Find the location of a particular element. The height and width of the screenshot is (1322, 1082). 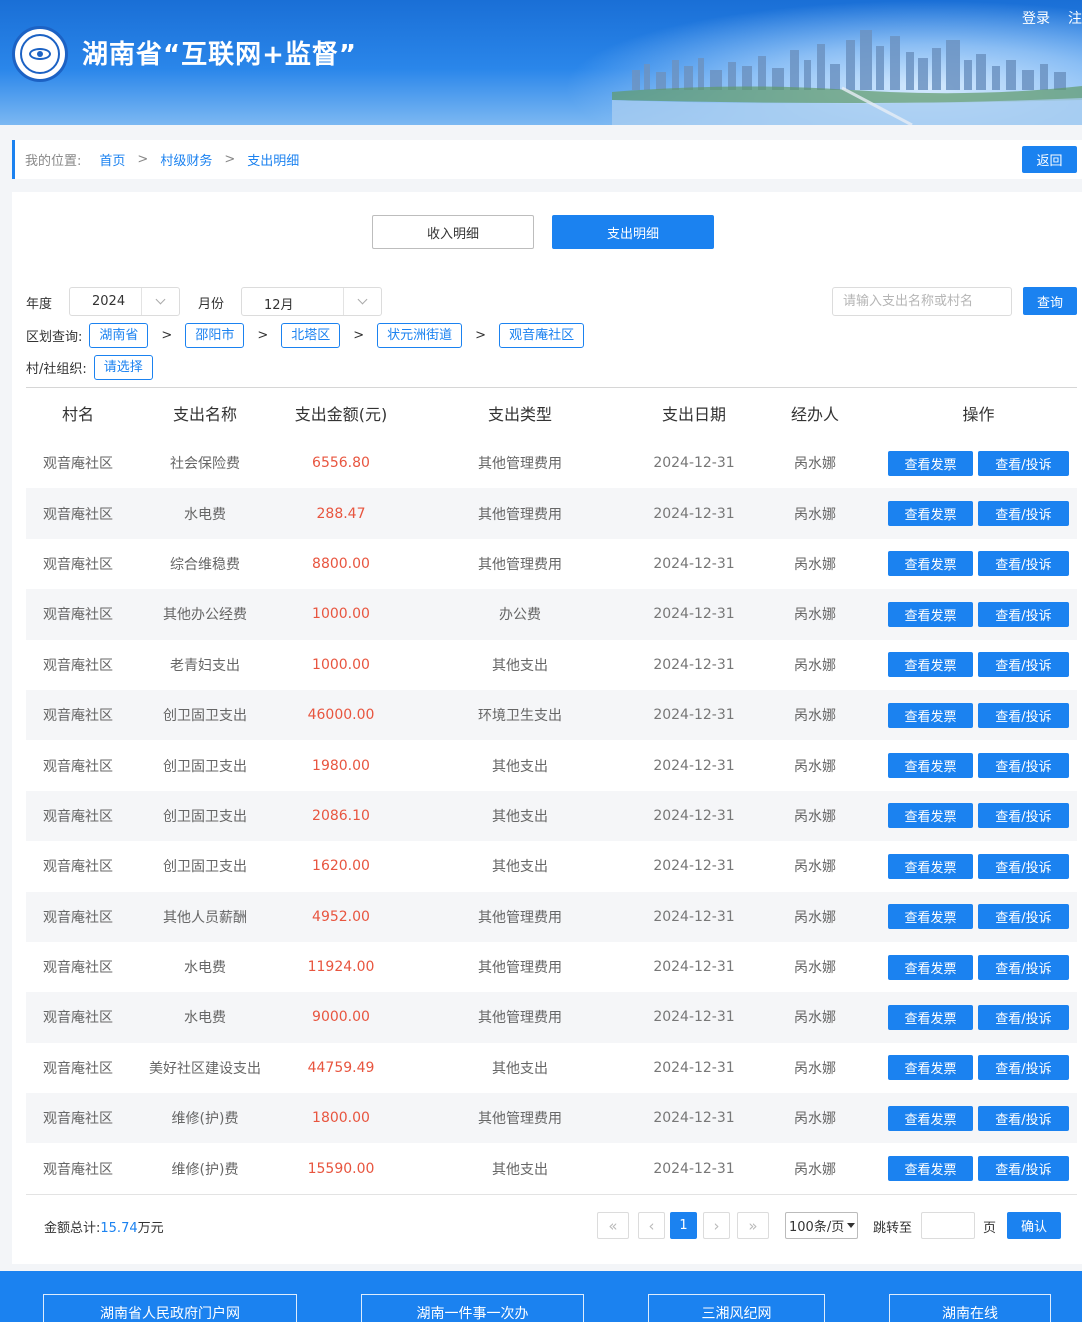

jump-page-input is located at coordinates (948, 1225).